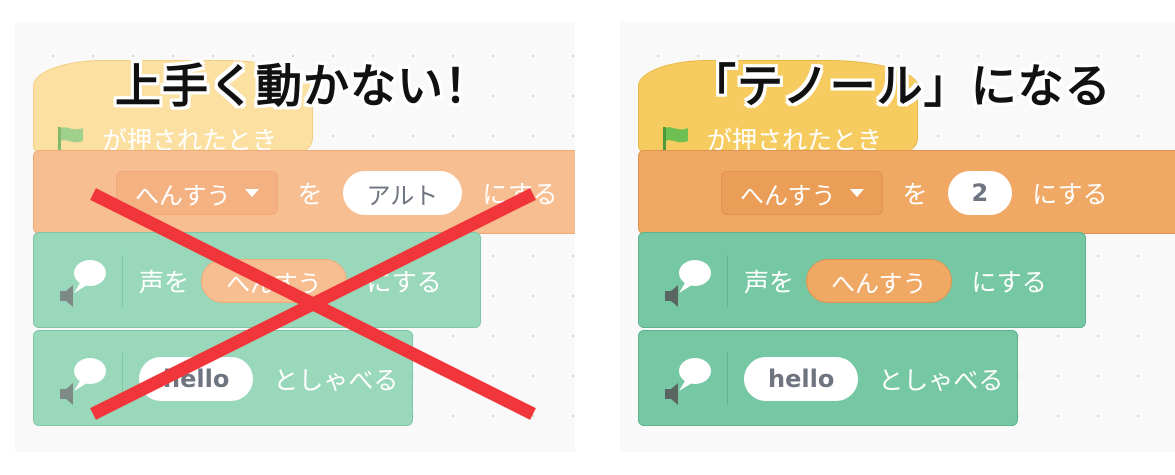 This screenshot has width=1175, height=475. Describe the element at coordinates (402, 195) in the screenshot. I see `value-text: アルト` at that location.